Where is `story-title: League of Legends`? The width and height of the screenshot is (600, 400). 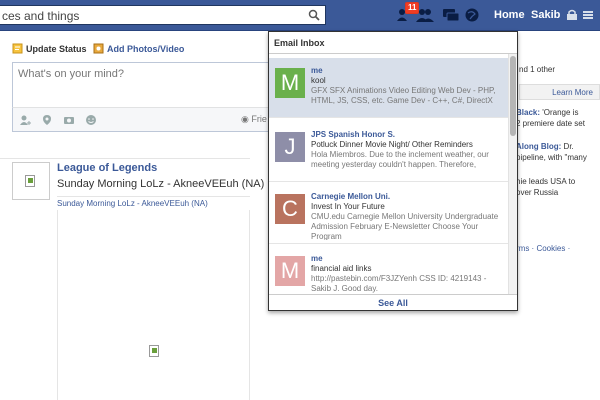 story-title: League of Legends is located at coordinates (107, 168).